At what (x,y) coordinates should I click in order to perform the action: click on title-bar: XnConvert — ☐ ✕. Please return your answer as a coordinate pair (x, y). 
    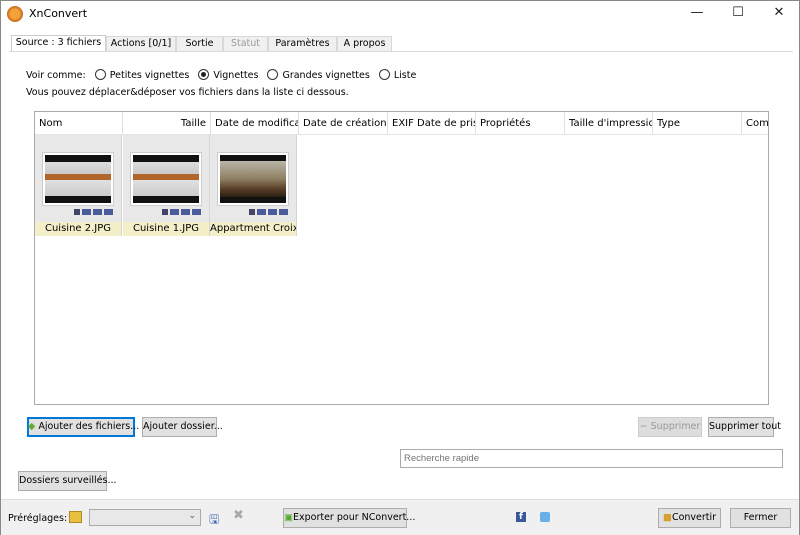
    Looking at the image, I should click on (400, 14).